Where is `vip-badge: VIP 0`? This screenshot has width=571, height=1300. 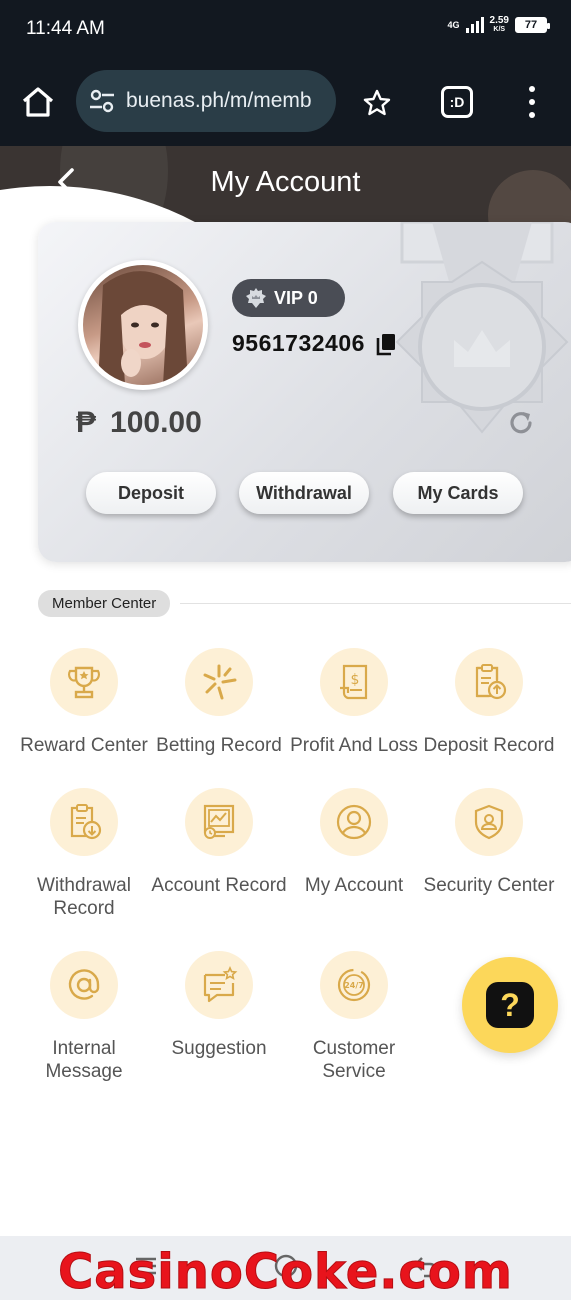
vip-badge: VIP 0 is located at coordinates (288, 298).